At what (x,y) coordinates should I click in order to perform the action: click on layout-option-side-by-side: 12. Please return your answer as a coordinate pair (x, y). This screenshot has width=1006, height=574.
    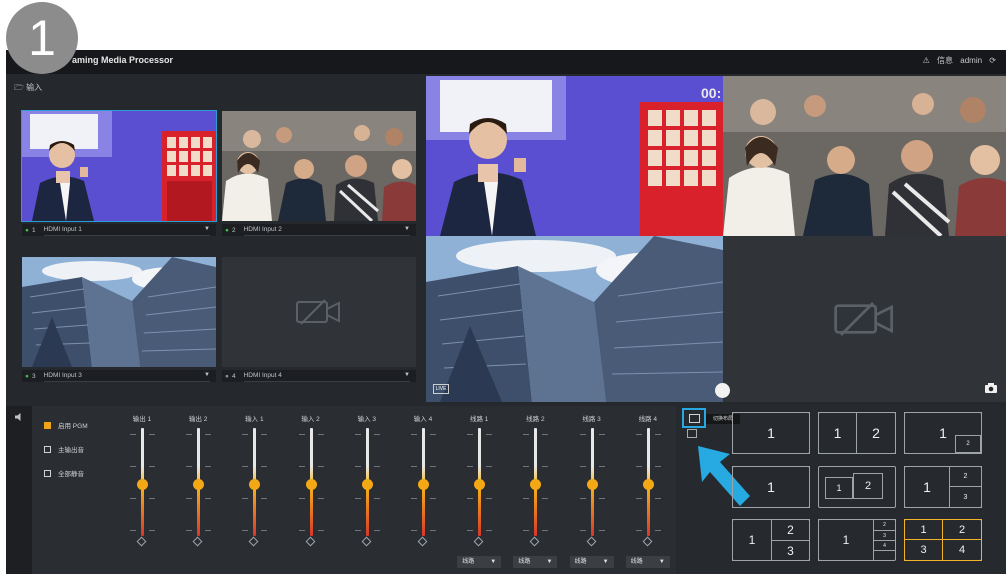
    Looking at the image, I should click on (857, 433).